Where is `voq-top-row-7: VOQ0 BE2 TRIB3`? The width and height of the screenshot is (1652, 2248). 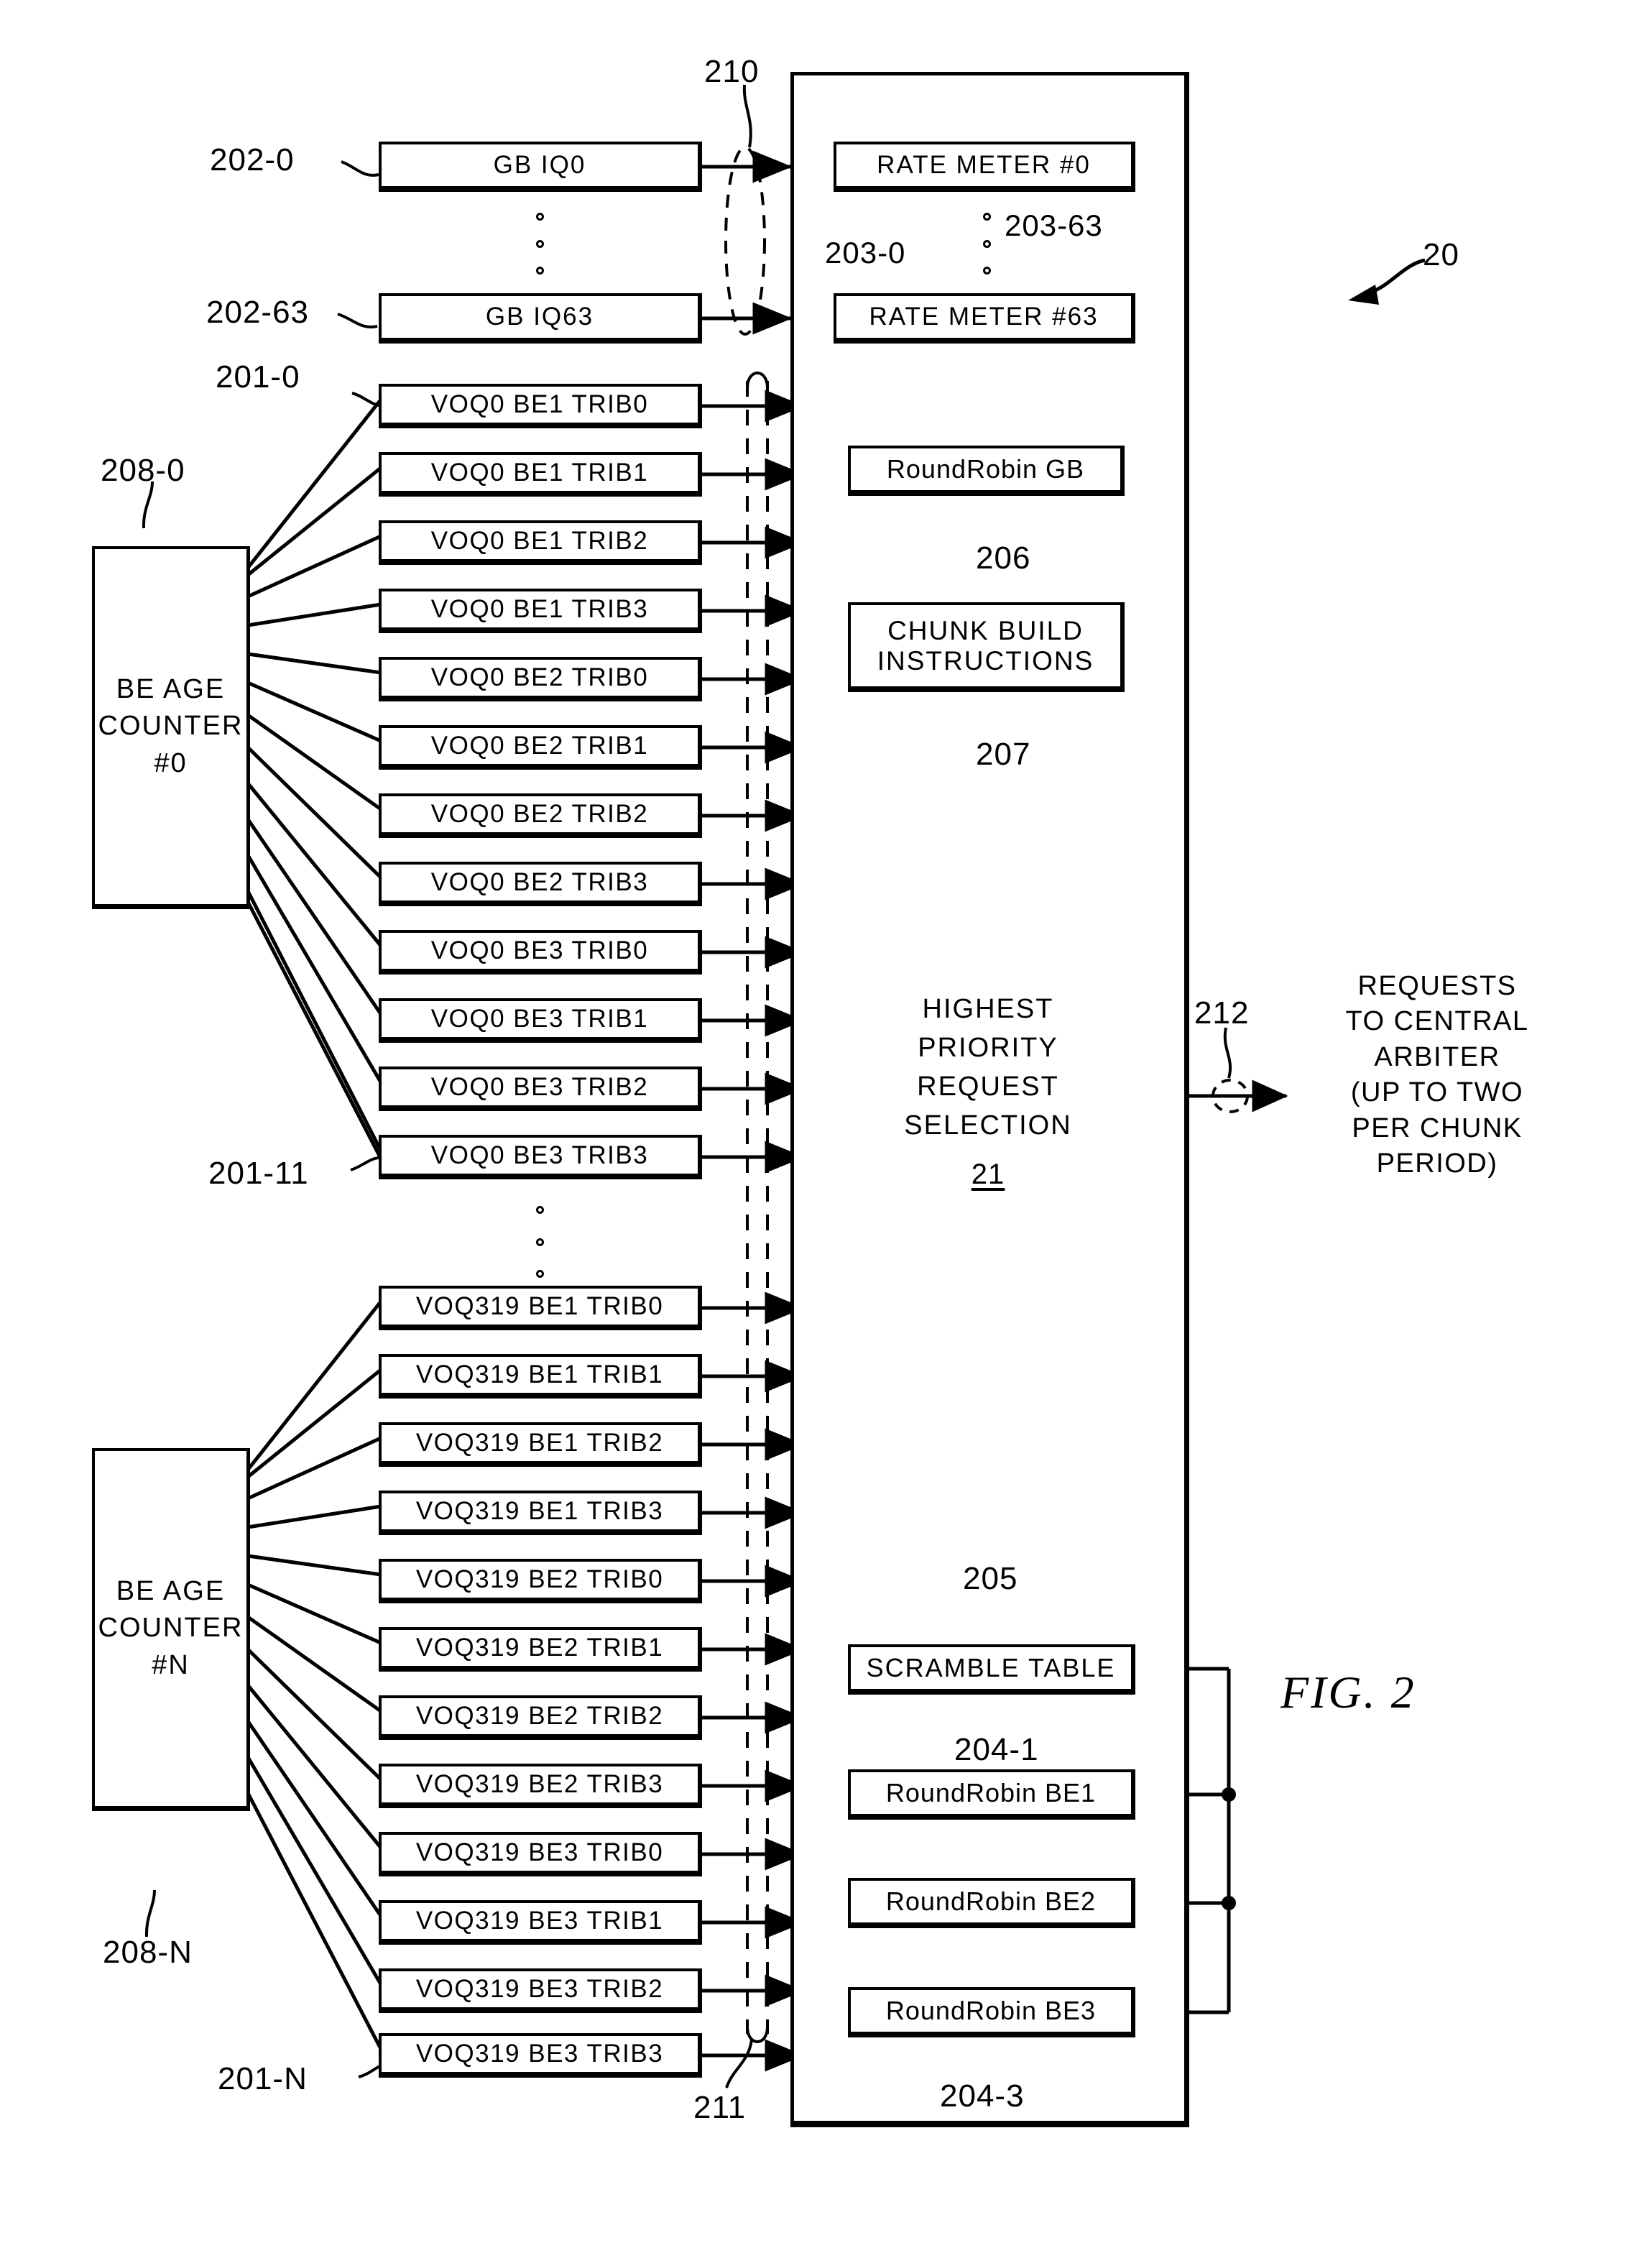 voq-top-row-7: VOQ0 BE2 TRIB3 is located at coordinates (540, 884).